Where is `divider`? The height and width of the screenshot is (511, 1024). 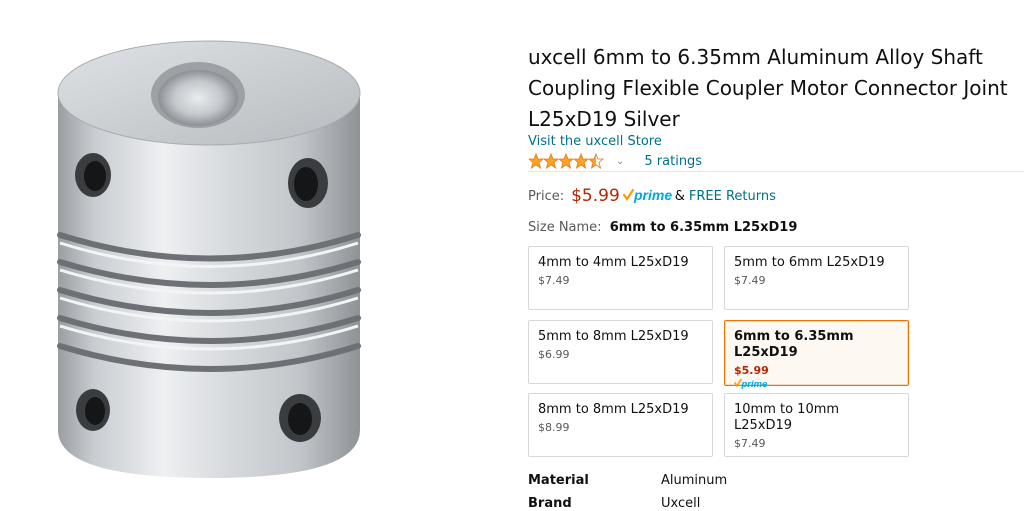
divider is located at coordinates (776, 171).